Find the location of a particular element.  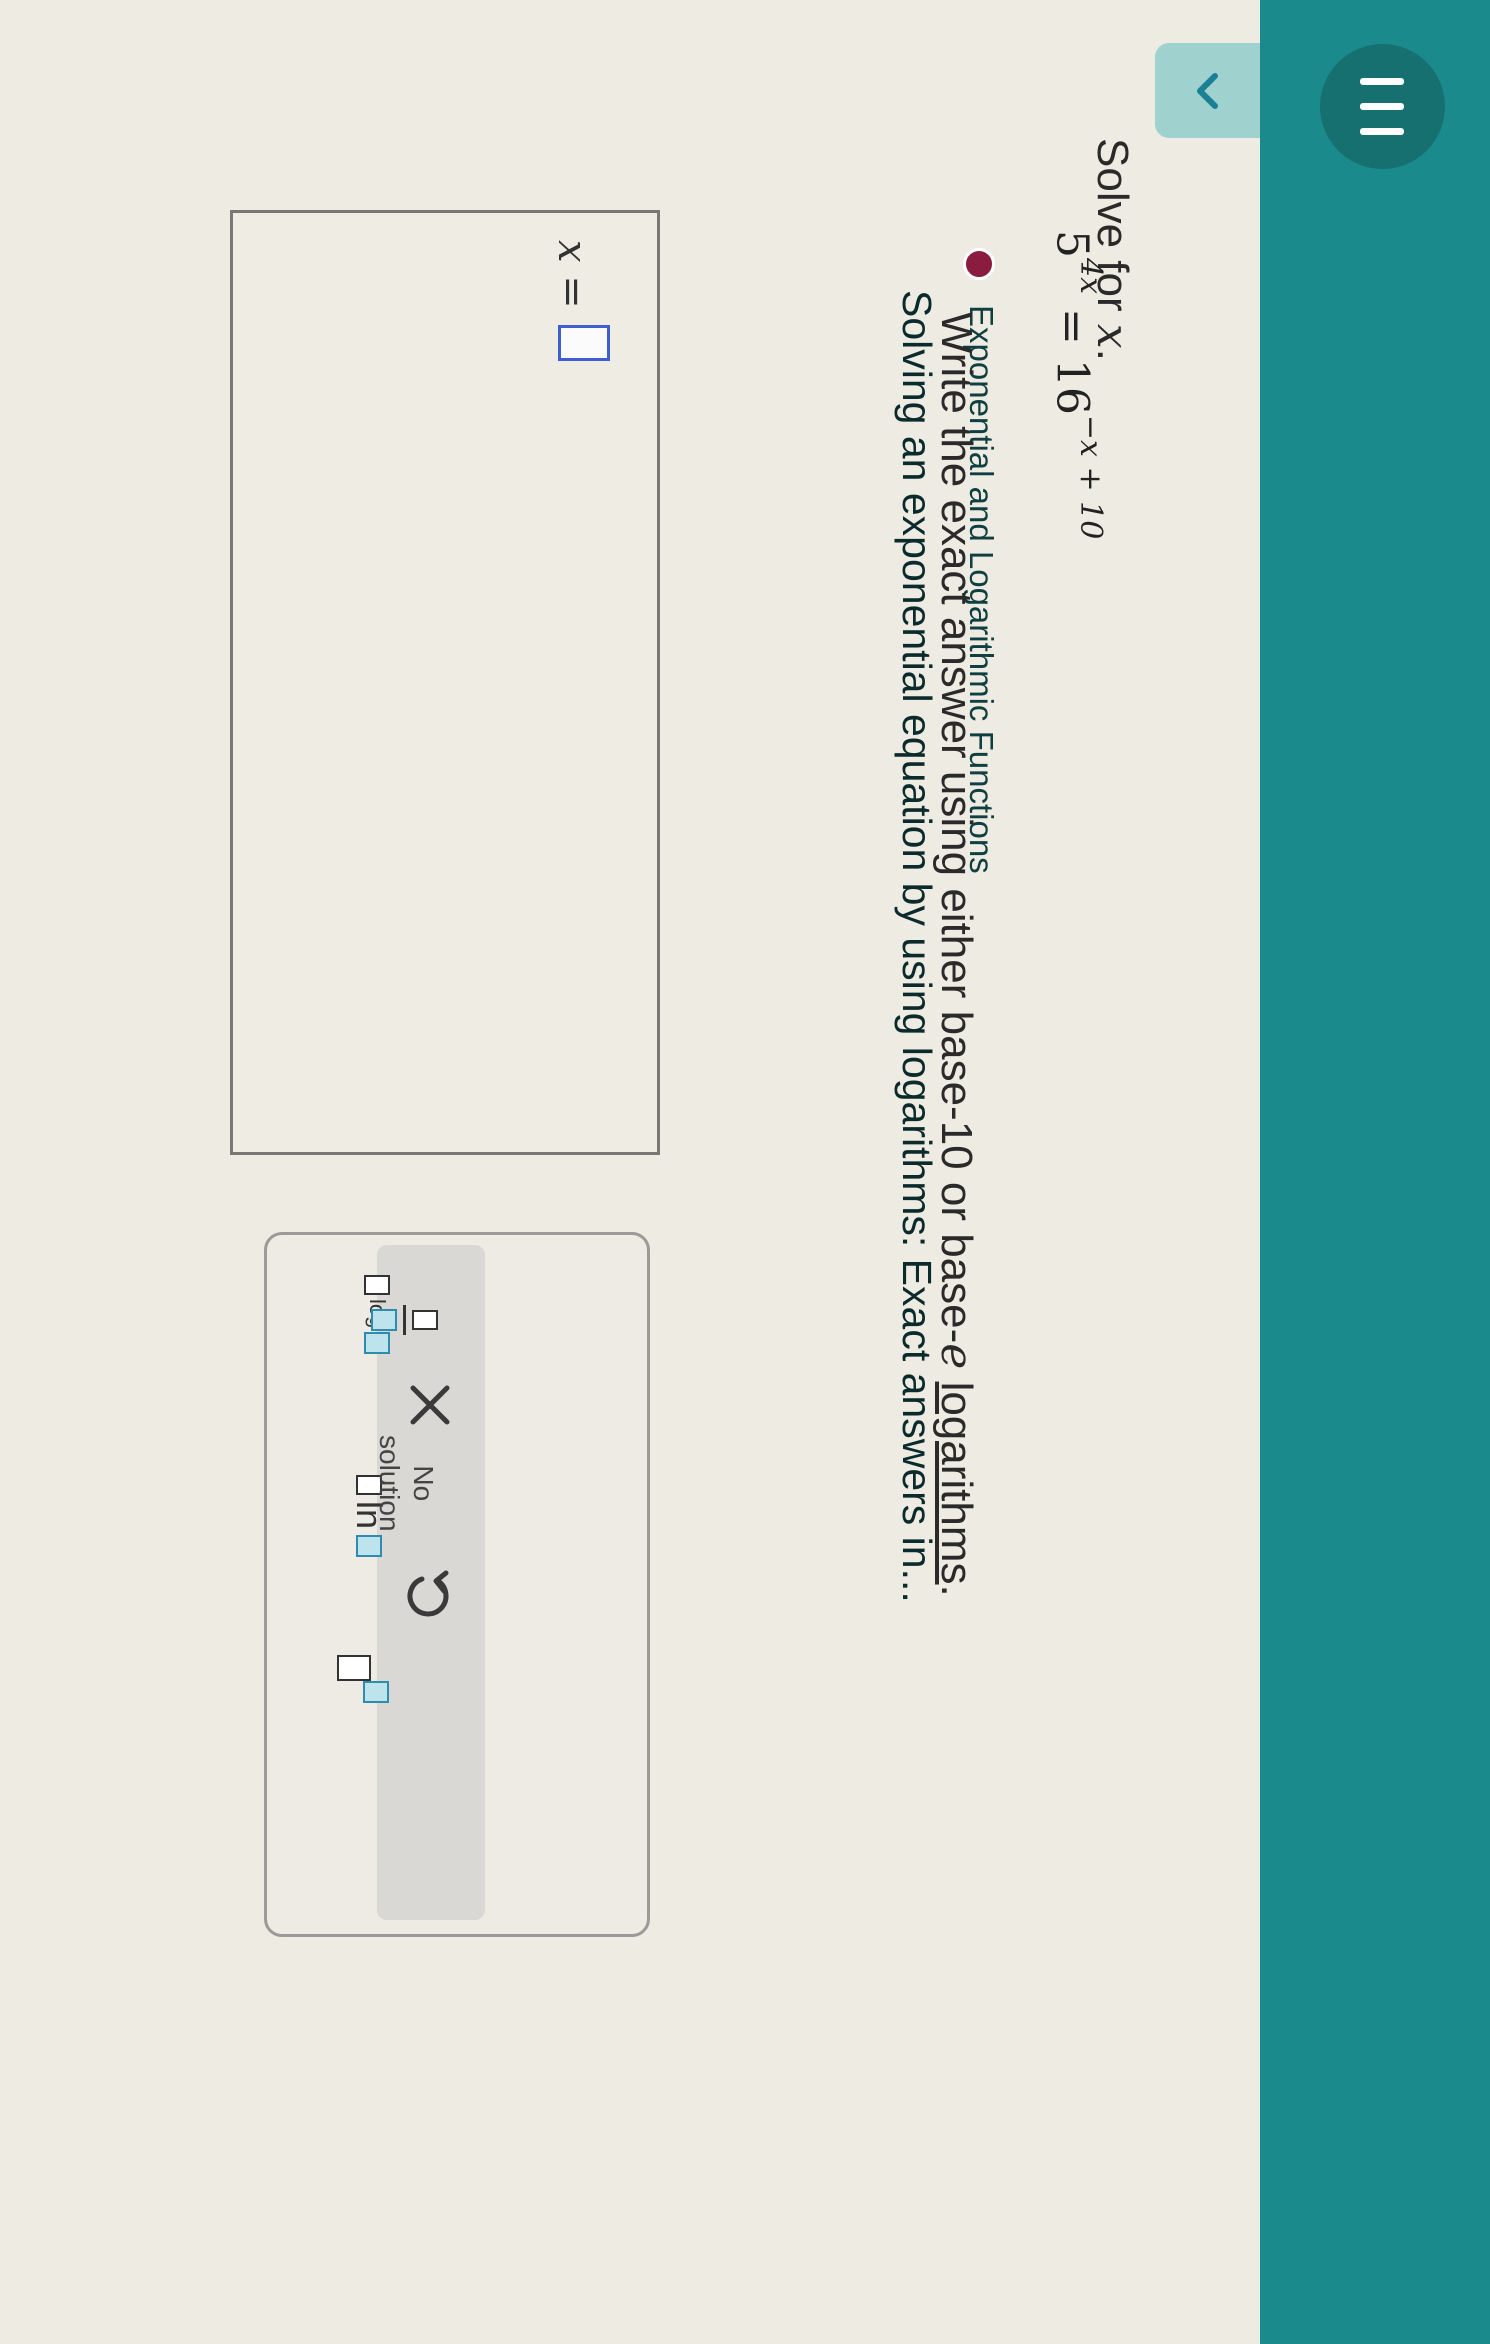

chevron-down-icon is located at coordinates (1208, 90).